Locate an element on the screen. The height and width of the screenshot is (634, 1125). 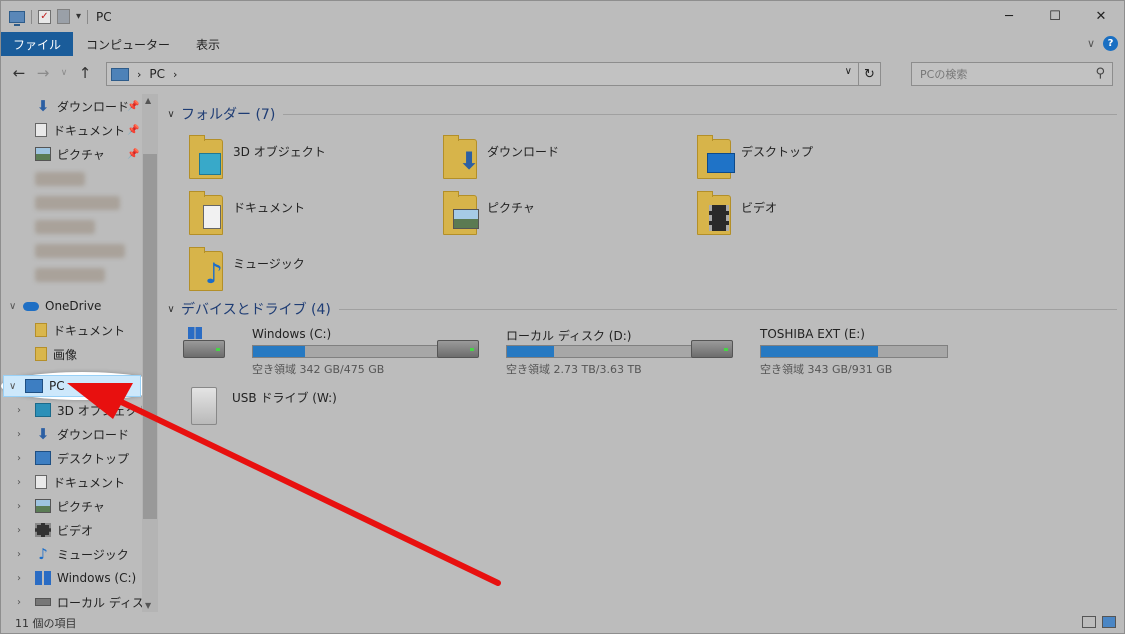
scroll-down-icon: ▼ is located at coordinates (148, 605).